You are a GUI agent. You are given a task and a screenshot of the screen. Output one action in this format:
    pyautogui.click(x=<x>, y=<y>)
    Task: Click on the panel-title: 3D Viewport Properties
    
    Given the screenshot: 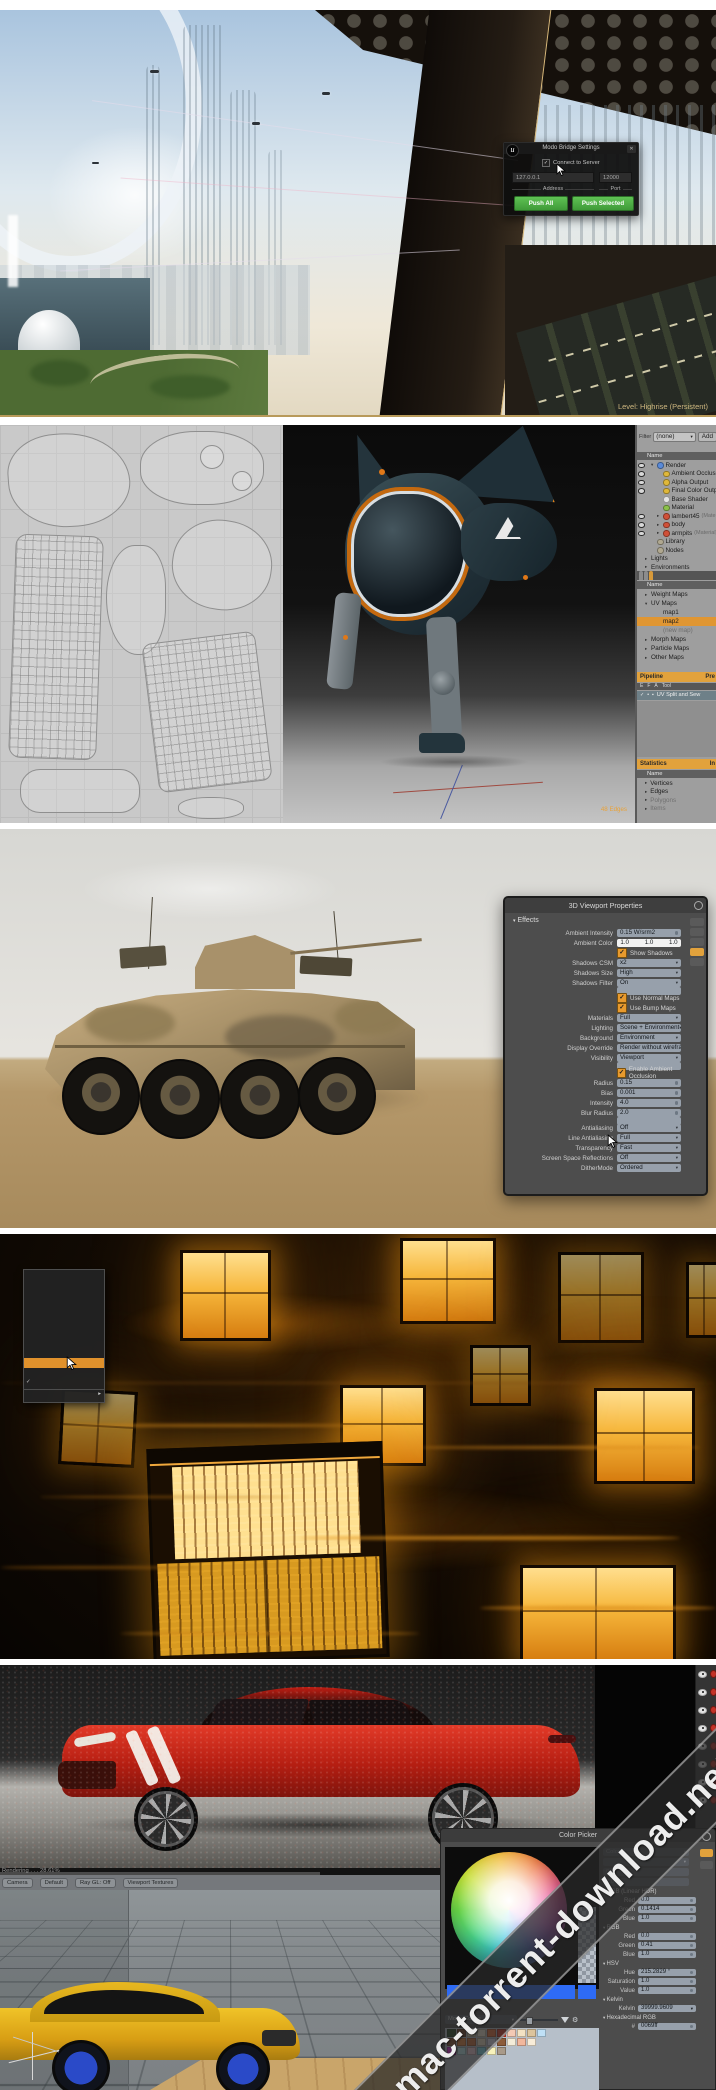 What is the action you would take?
    pyautogui.click(x=605, y=905)
    